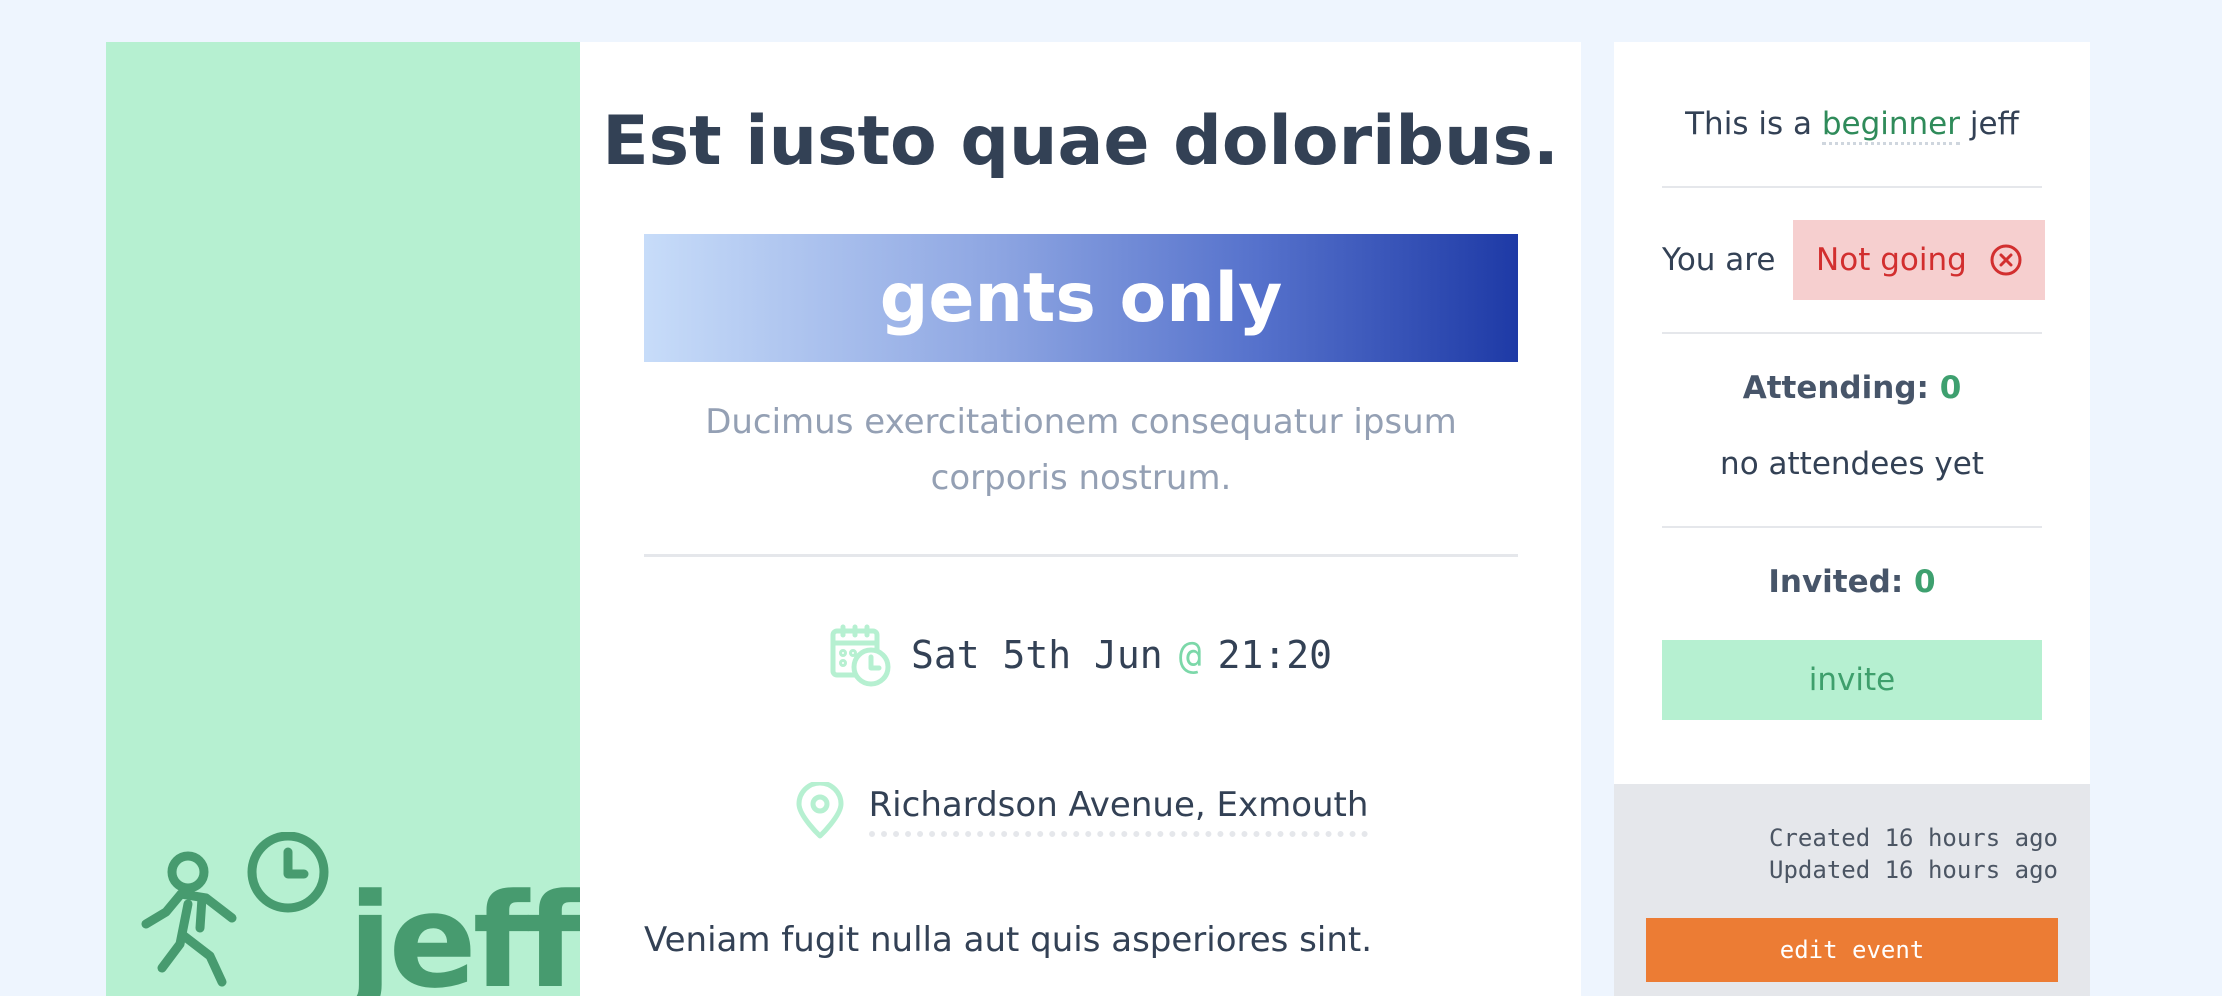 The width and height of the screenshot is (2222, 996). I want to click on created-timestamp: Created 16 hours ago, so click(1913, 838).